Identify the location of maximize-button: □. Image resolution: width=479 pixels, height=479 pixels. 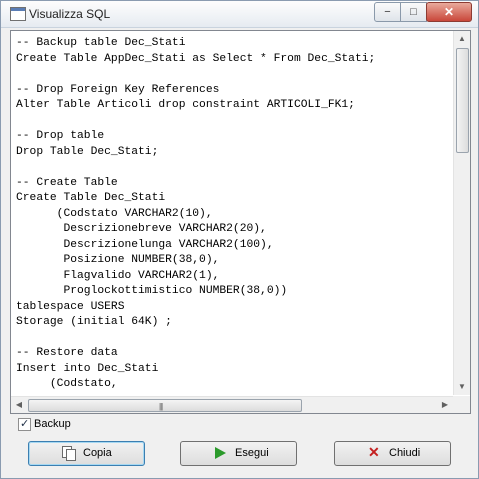
(413, 12).